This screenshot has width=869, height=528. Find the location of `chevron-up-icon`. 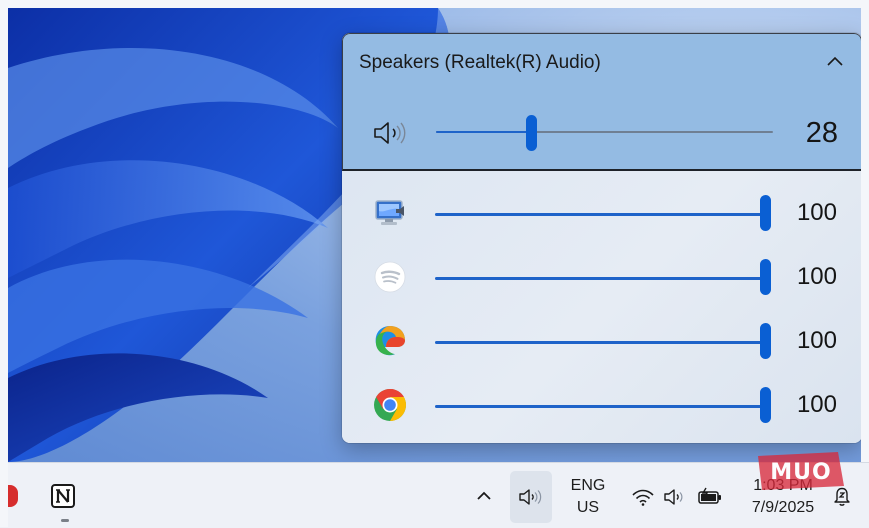

chevron-up-icon is located at coordinates (835, 62).